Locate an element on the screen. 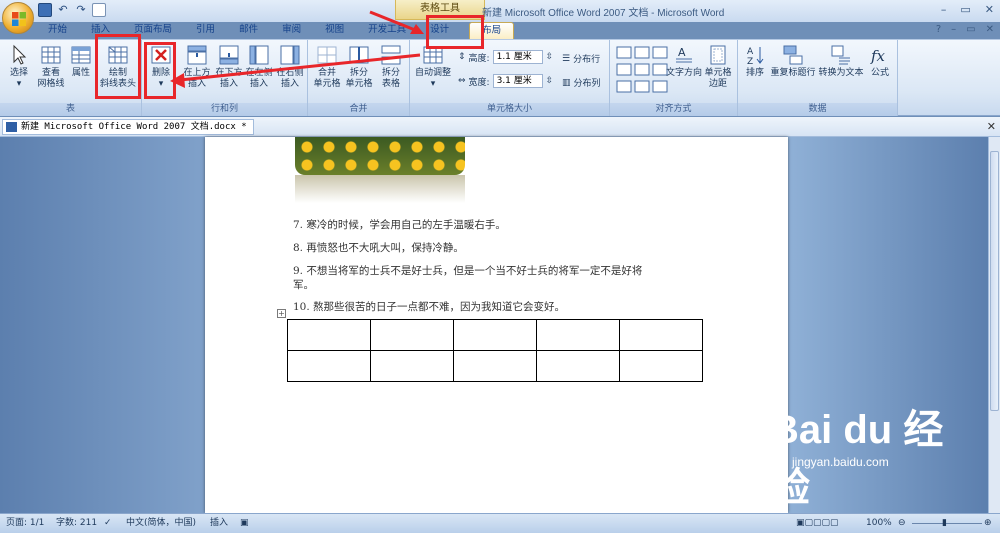  word-count: 字数: 211 is located at coordinates (76, 523).